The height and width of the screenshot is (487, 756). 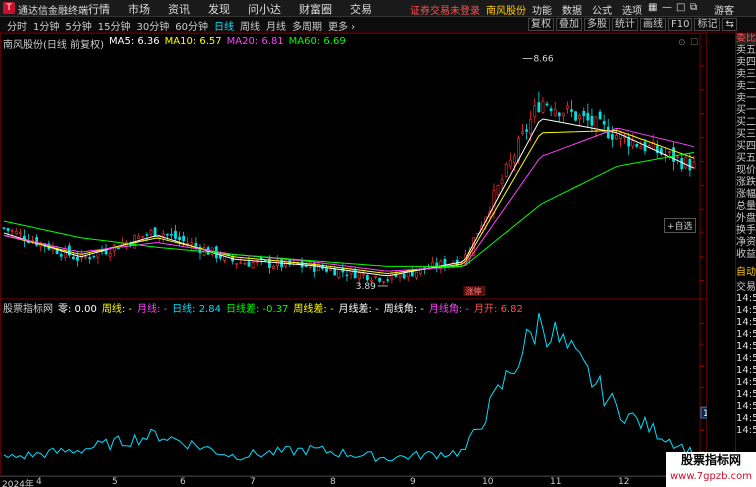 What do you see at coordinates (602, 9) in the screenshot?
I see `menu-item-formula: 公式` at bounding box center [602, 9].